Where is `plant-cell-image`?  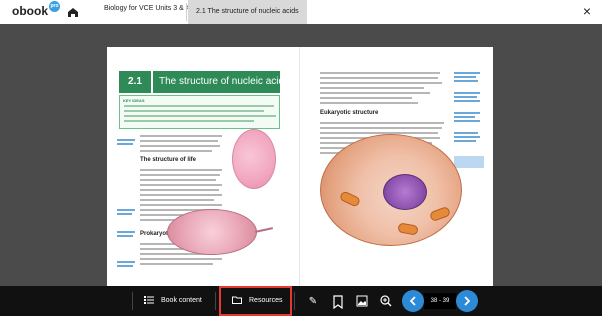
plant-cell-image is located at coordinates (254, 159).